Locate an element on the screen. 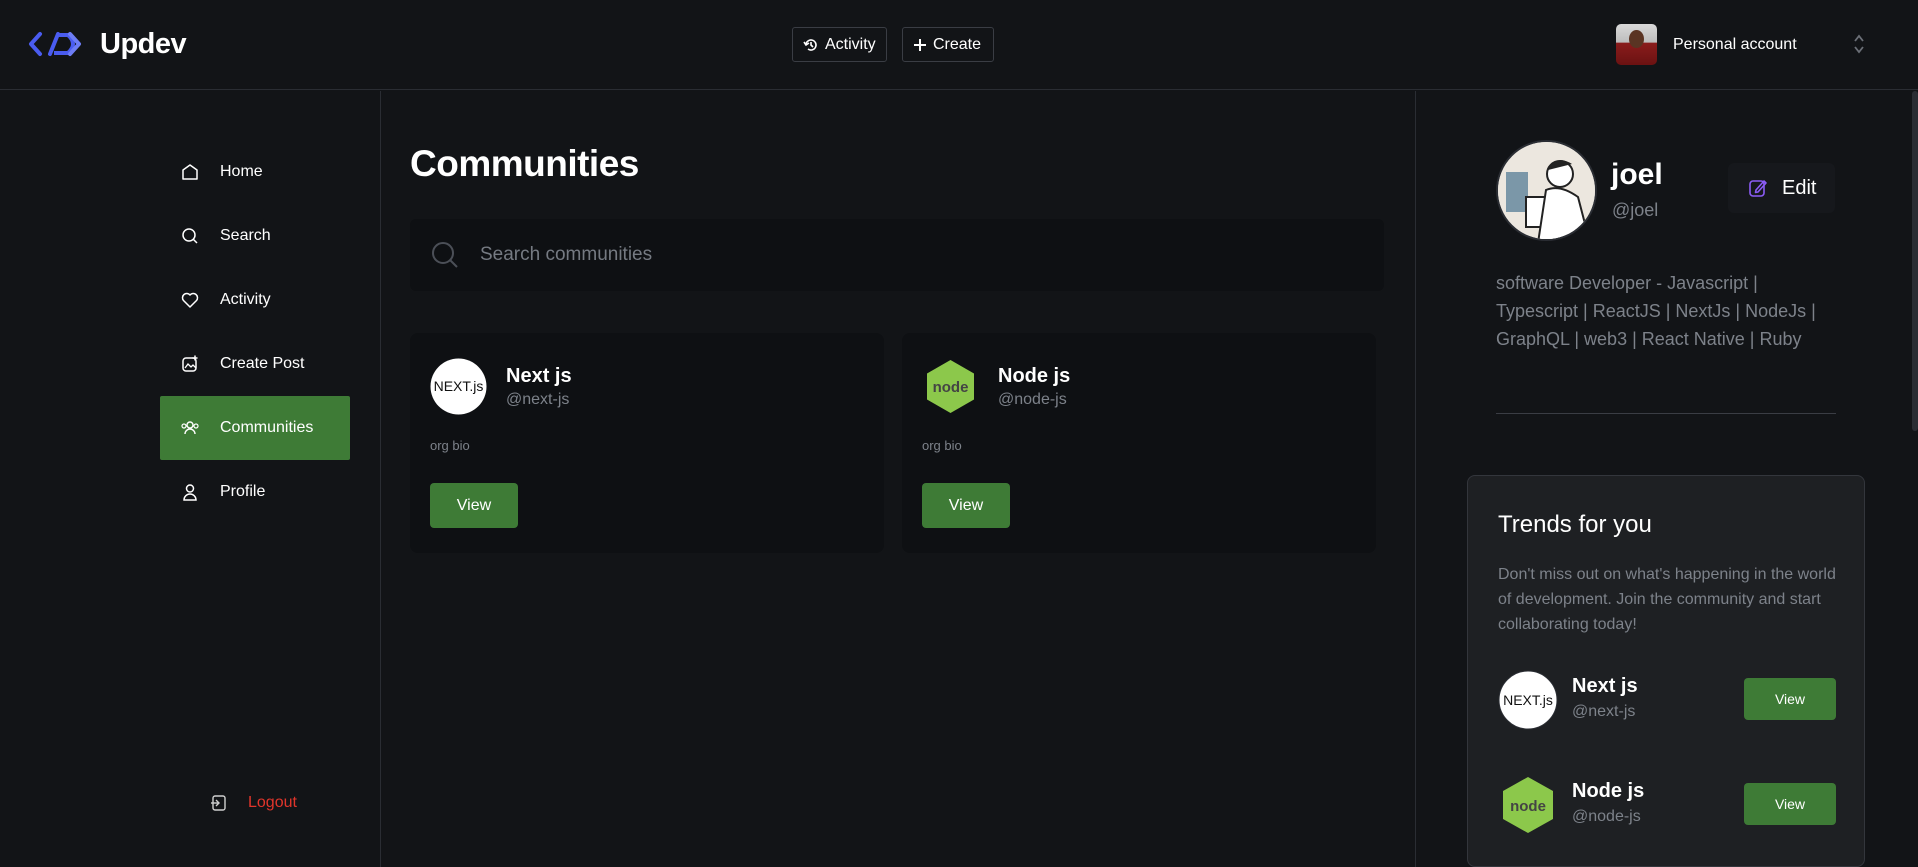  code-logo-icon is located at coordinates (55, 44).